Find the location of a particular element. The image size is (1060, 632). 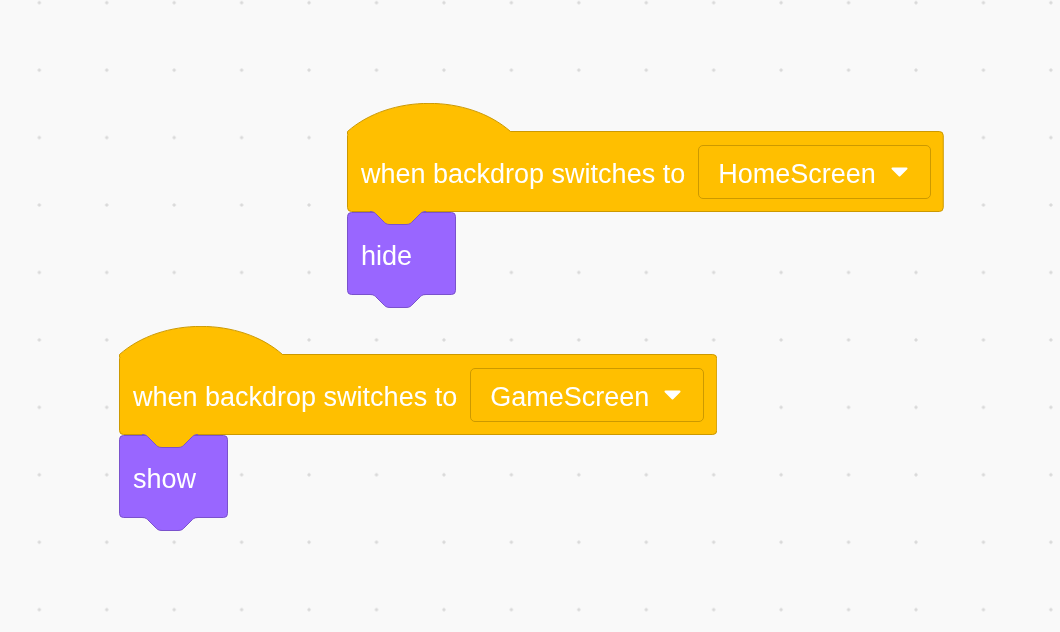

block-text: hide is located at coordinates (387, 255).